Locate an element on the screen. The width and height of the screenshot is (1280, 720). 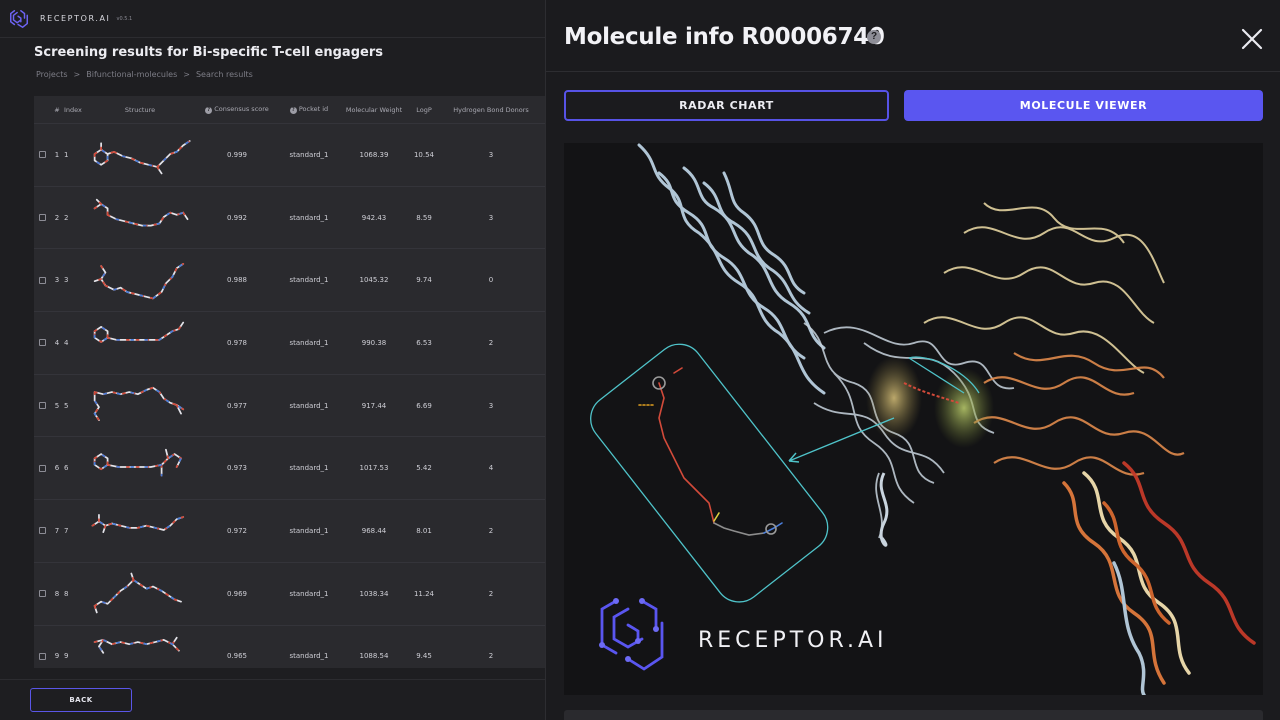
table-row: 1 1 0.999 standard_1 1068.39 10.54 3 is located at coordinates (289, 155).